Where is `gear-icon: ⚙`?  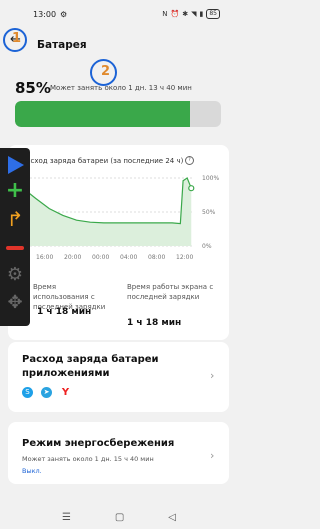 gear-icon: ⚙ is located at coordinates (15, 274).